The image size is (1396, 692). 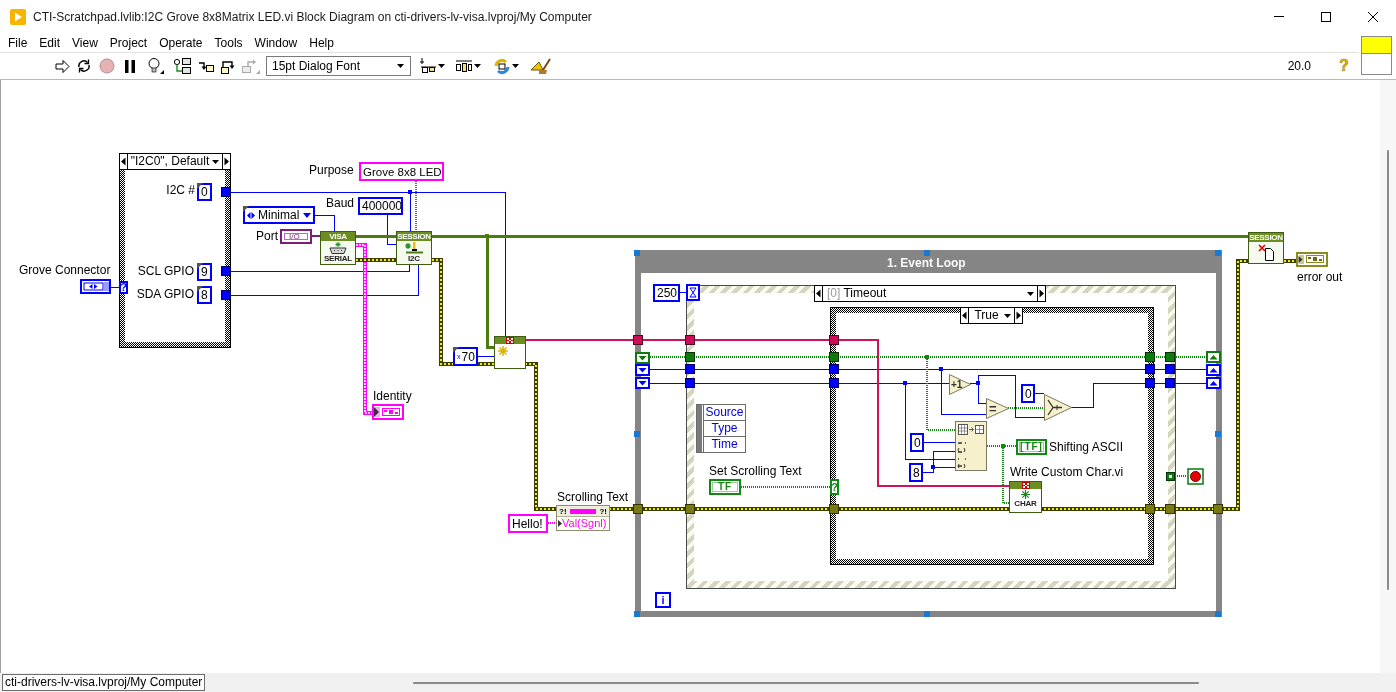 I want to click on error-terminal: ?!, so click(x=563, y=511).